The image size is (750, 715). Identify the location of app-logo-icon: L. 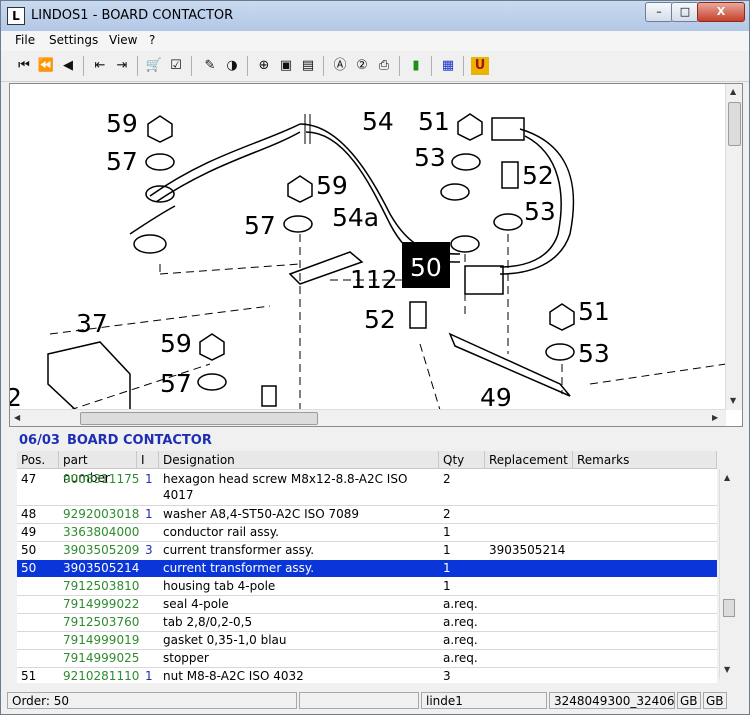
(16, 16).